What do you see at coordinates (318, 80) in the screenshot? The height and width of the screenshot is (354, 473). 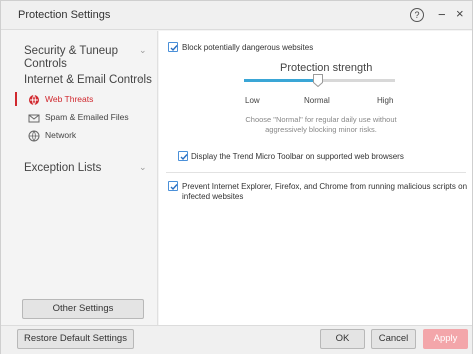 I see `slider-thumb` at bounding box center [318, 80].